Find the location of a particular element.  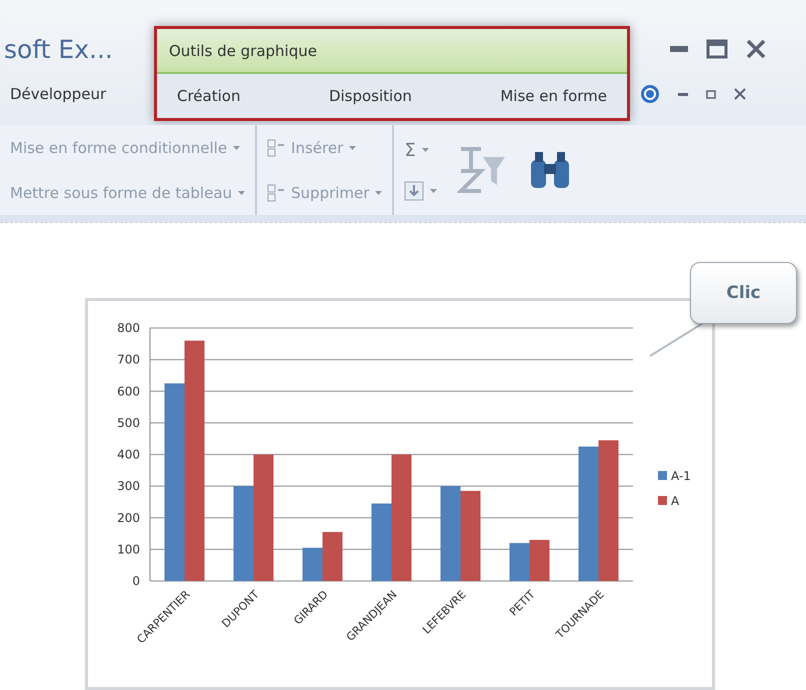

legend-label: A-1 is located at coordinates (681, 476).